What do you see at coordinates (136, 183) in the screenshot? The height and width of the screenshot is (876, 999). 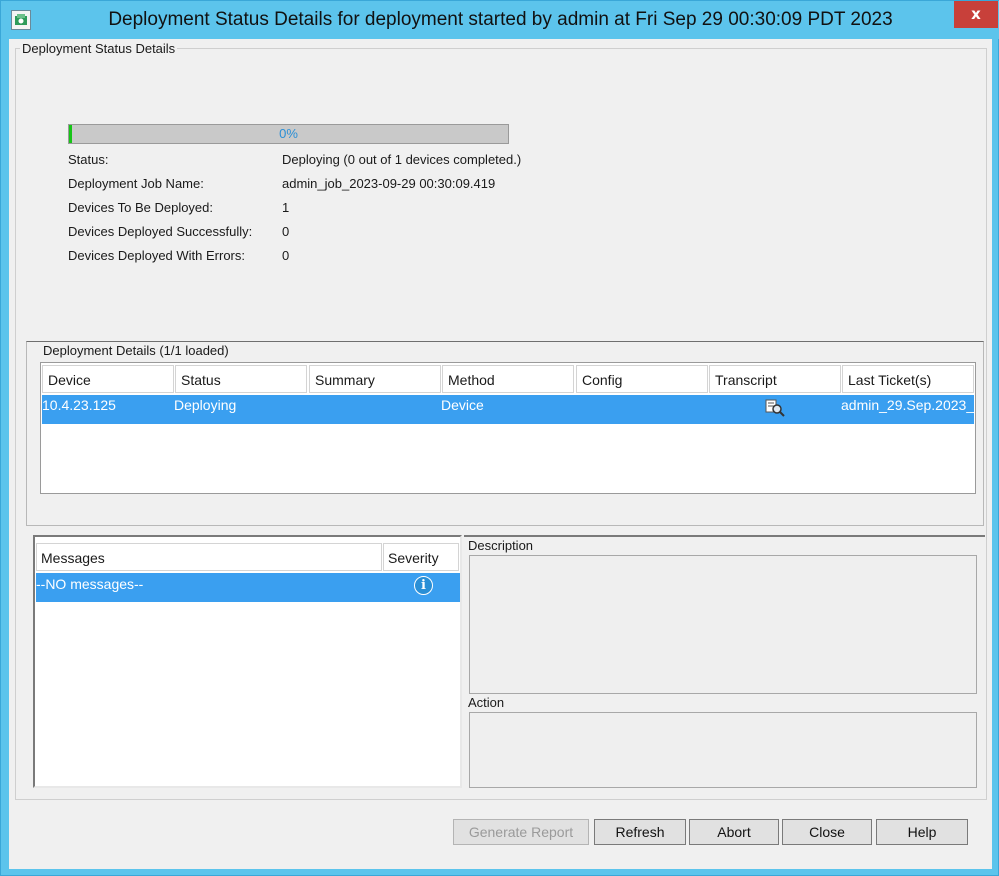 I see `job-name-label: Deployment Job Name:` at bounding box center [136, 183].